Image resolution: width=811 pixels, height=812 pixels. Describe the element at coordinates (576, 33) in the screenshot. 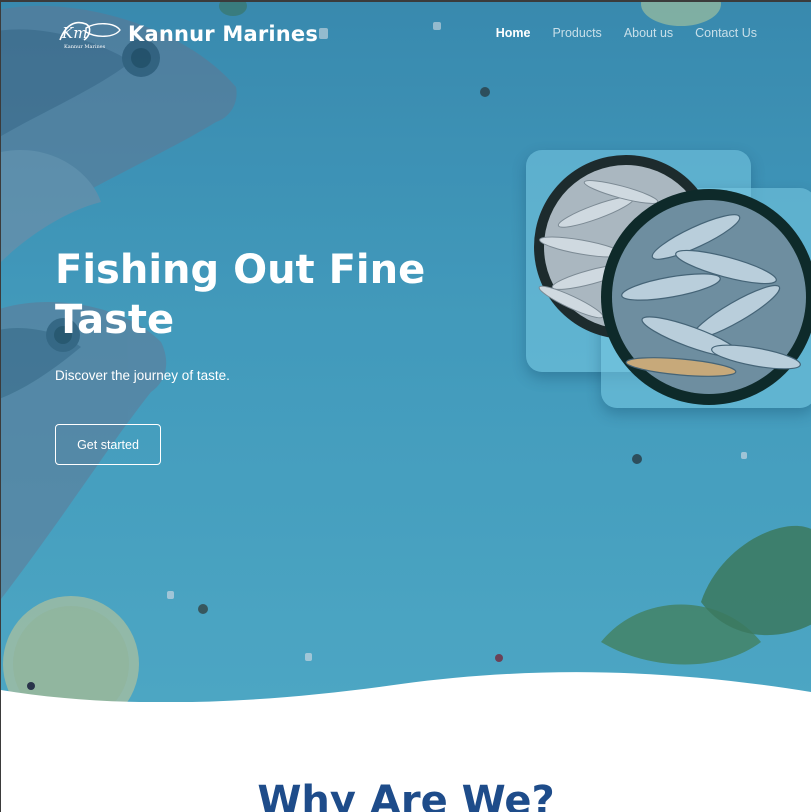

I see `nav-products: Products` at that location.